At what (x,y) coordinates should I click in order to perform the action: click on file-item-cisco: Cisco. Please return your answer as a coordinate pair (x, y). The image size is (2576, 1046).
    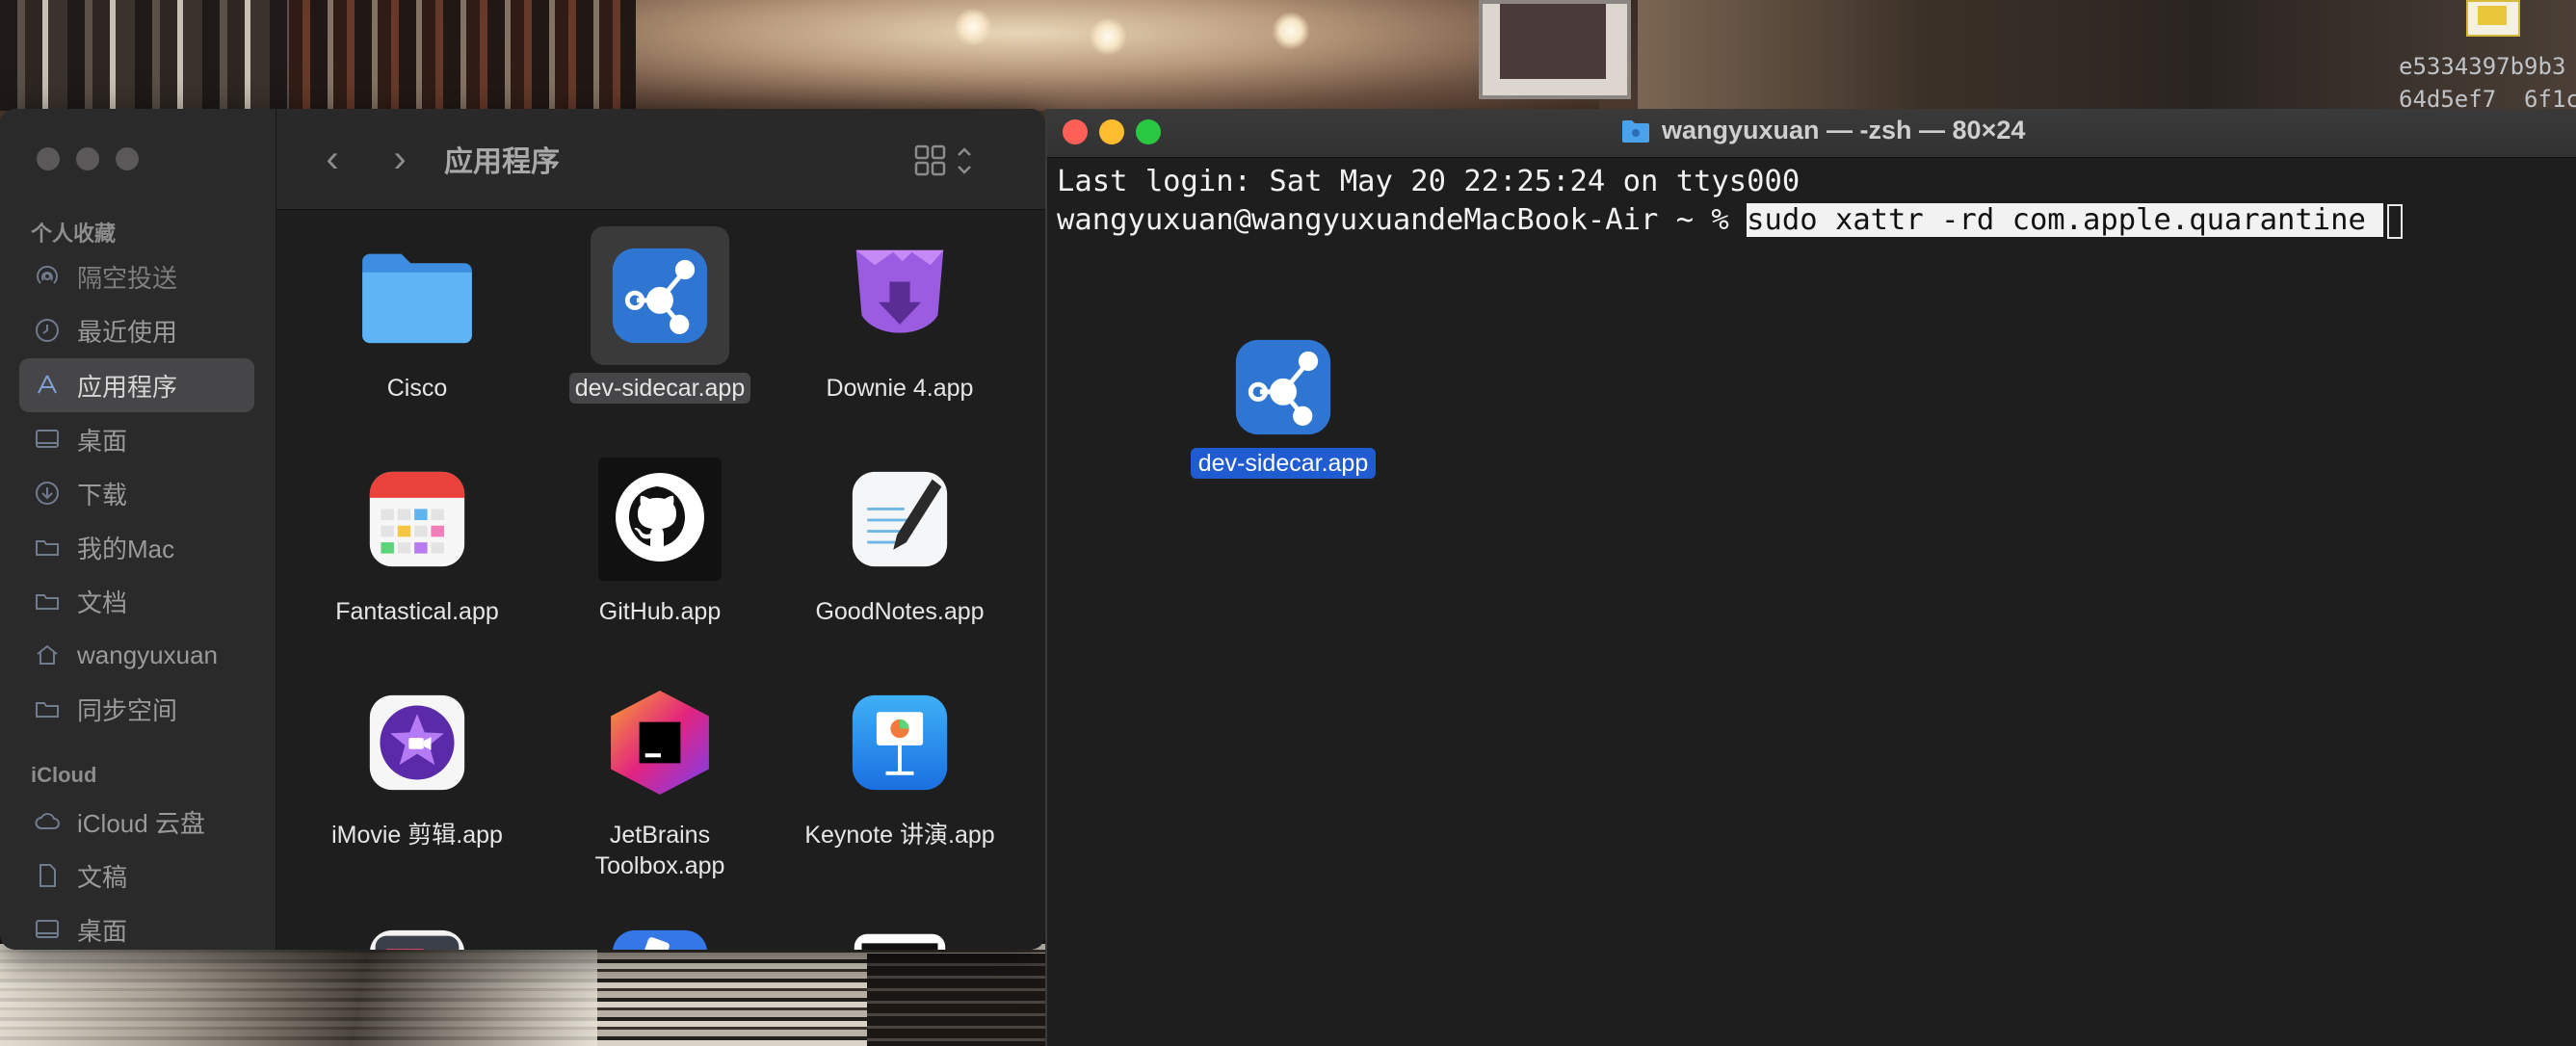
    Looking at the image, I should click on (417, 315).